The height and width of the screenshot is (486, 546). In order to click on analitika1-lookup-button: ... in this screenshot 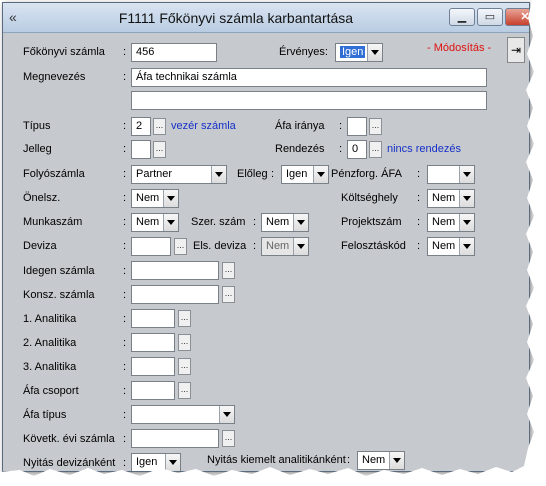, I will do `click(184, 318)`.